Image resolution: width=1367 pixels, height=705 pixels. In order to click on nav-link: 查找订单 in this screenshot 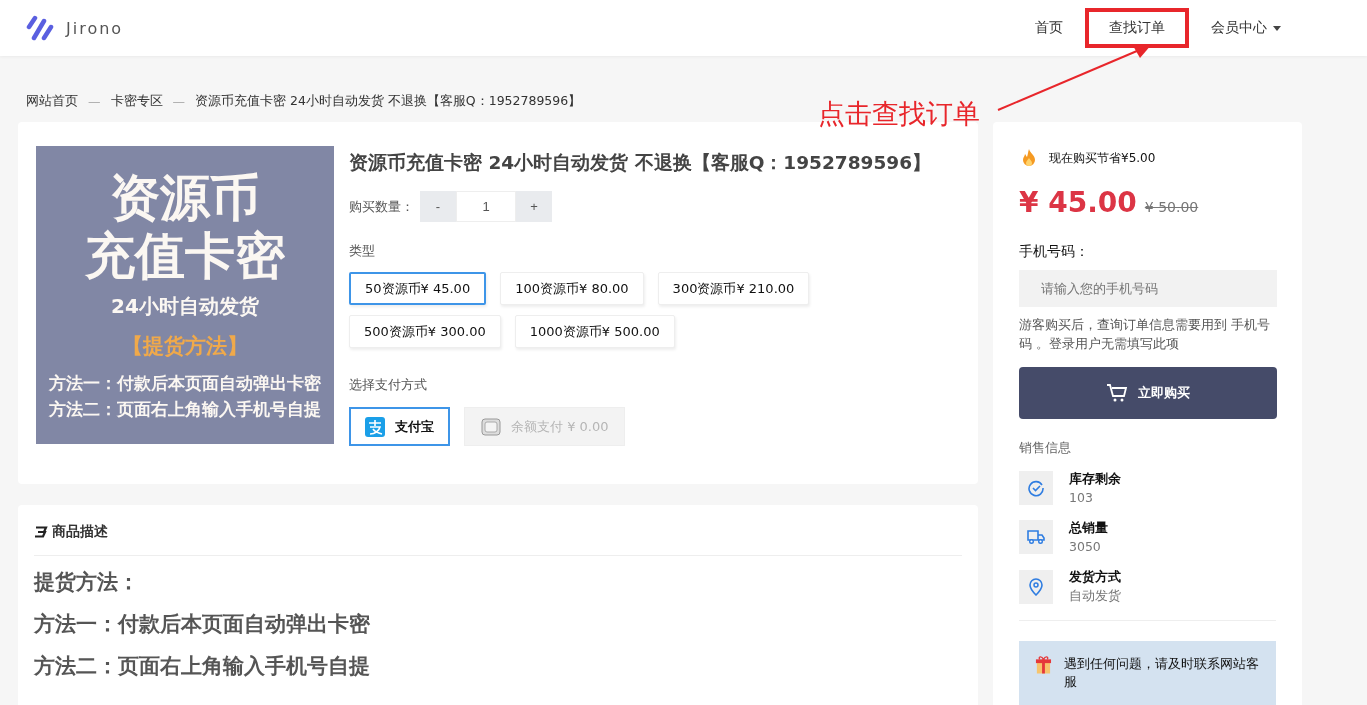, I will do `click(1137, 28)`.